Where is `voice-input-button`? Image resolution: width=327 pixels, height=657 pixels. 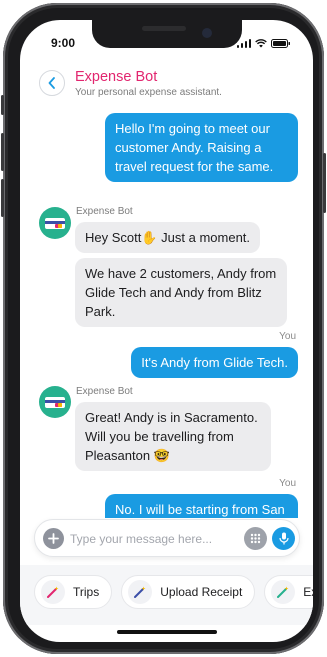
voice-input-button is located at coordinates (283, 538).